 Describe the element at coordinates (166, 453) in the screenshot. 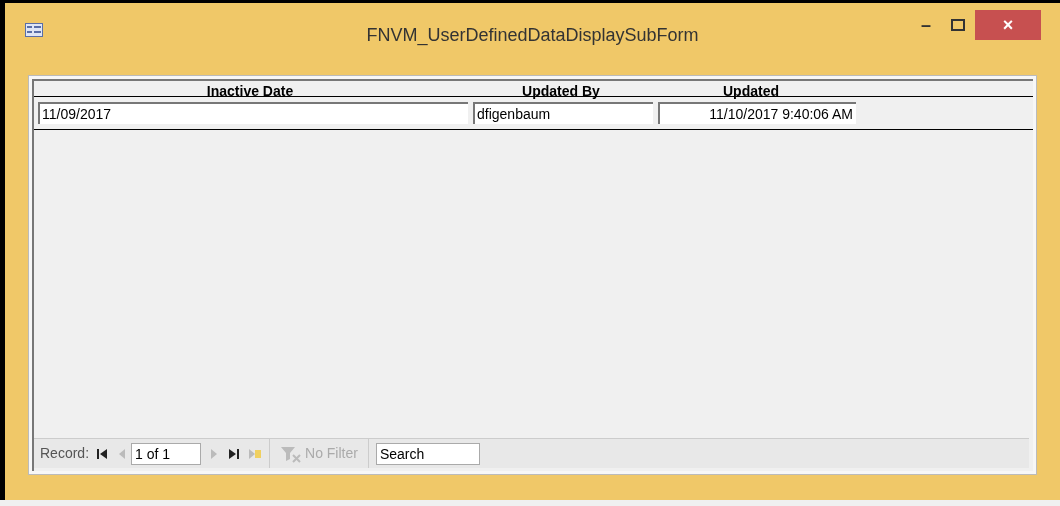

I see `record-position-field: 1 of 1` at that location.